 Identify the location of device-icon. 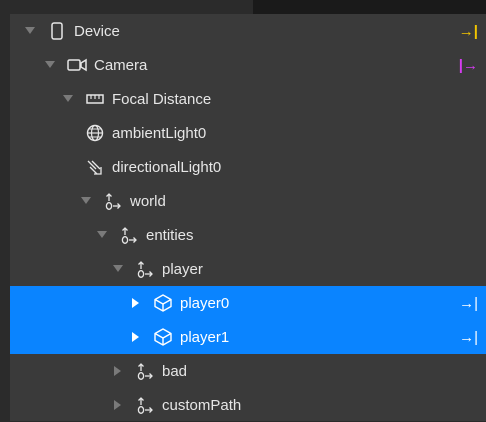
(57, 31).